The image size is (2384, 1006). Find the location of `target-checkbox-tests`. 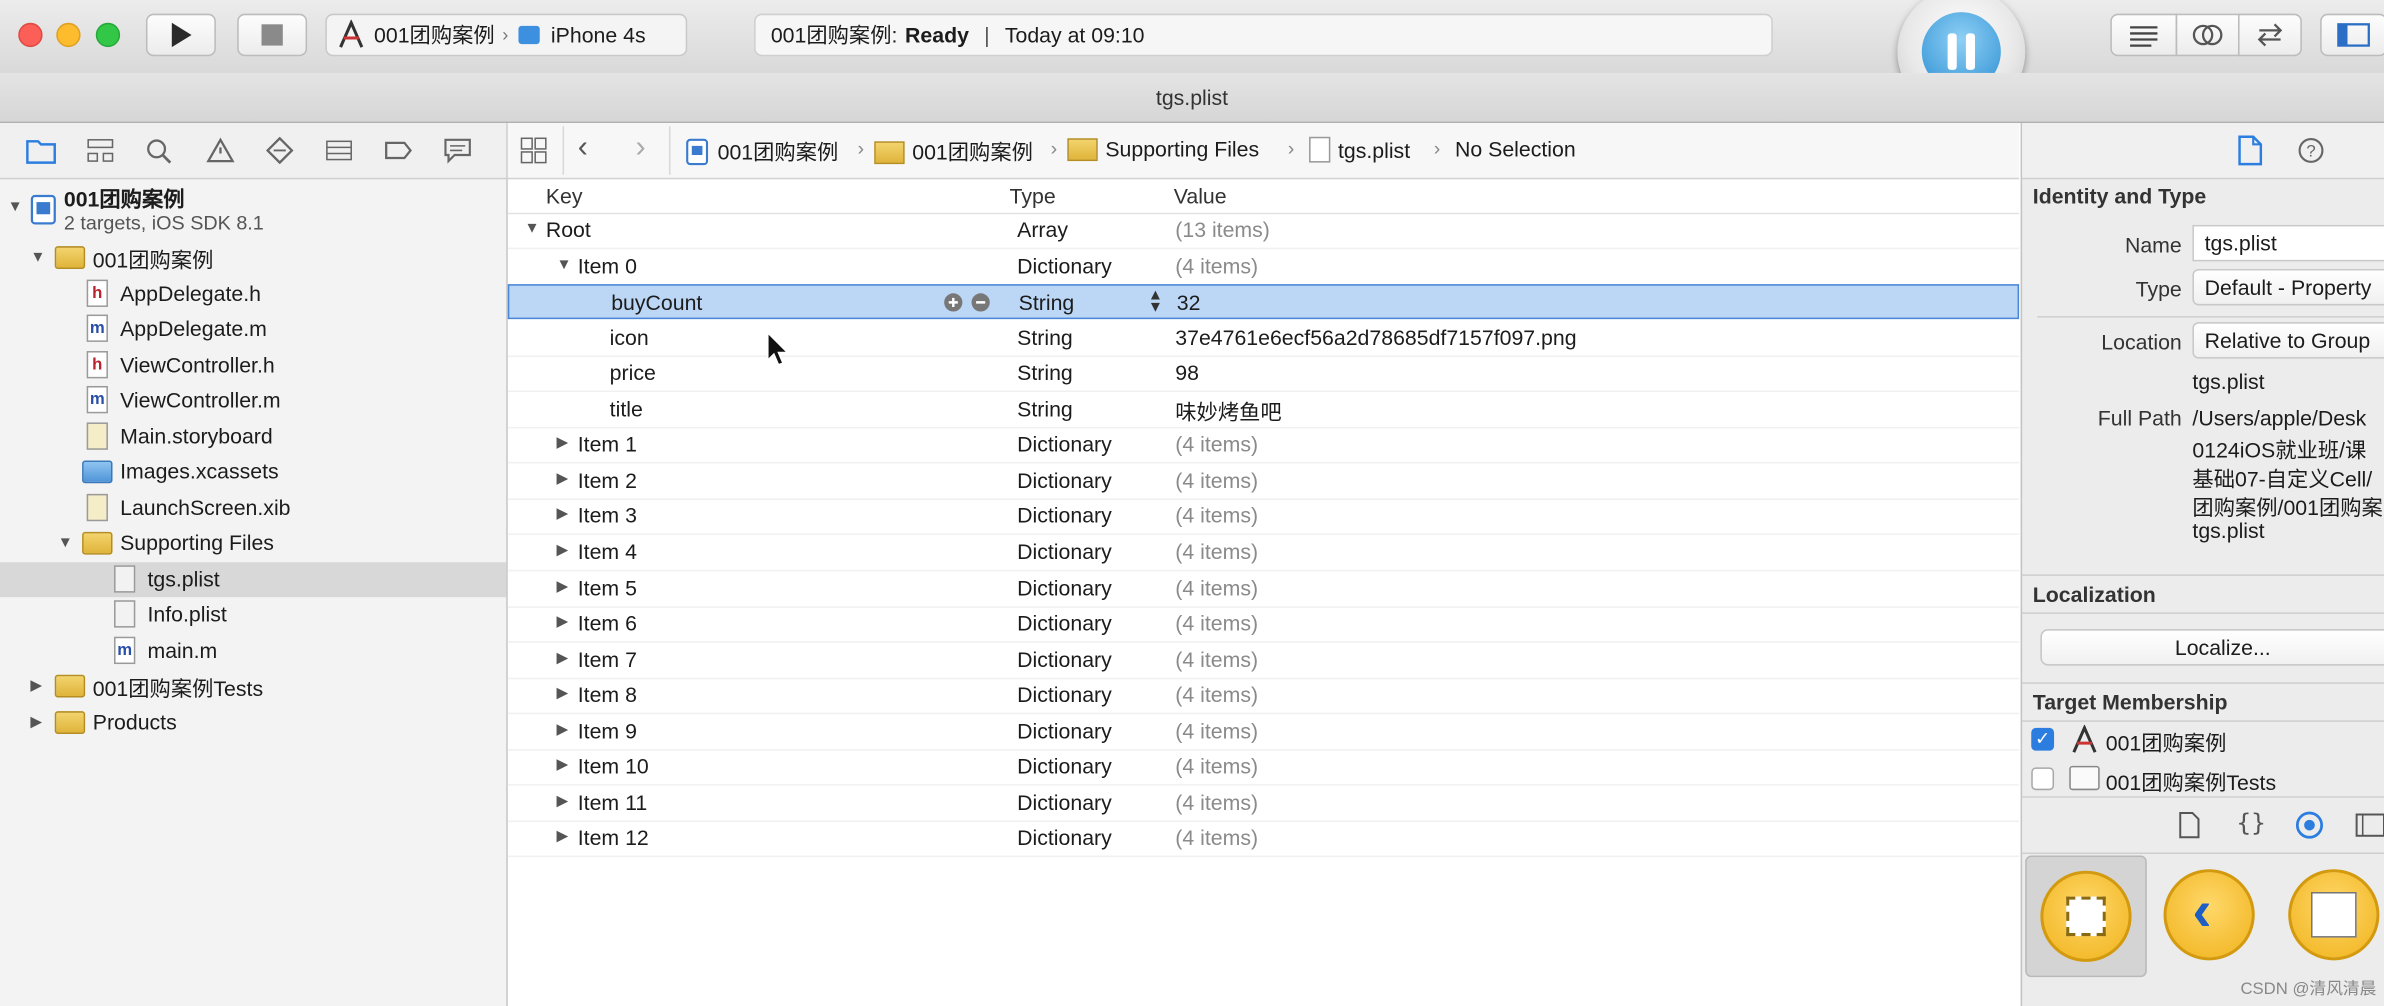

target-checkbox-tests is located at coordinates (2043, 779).